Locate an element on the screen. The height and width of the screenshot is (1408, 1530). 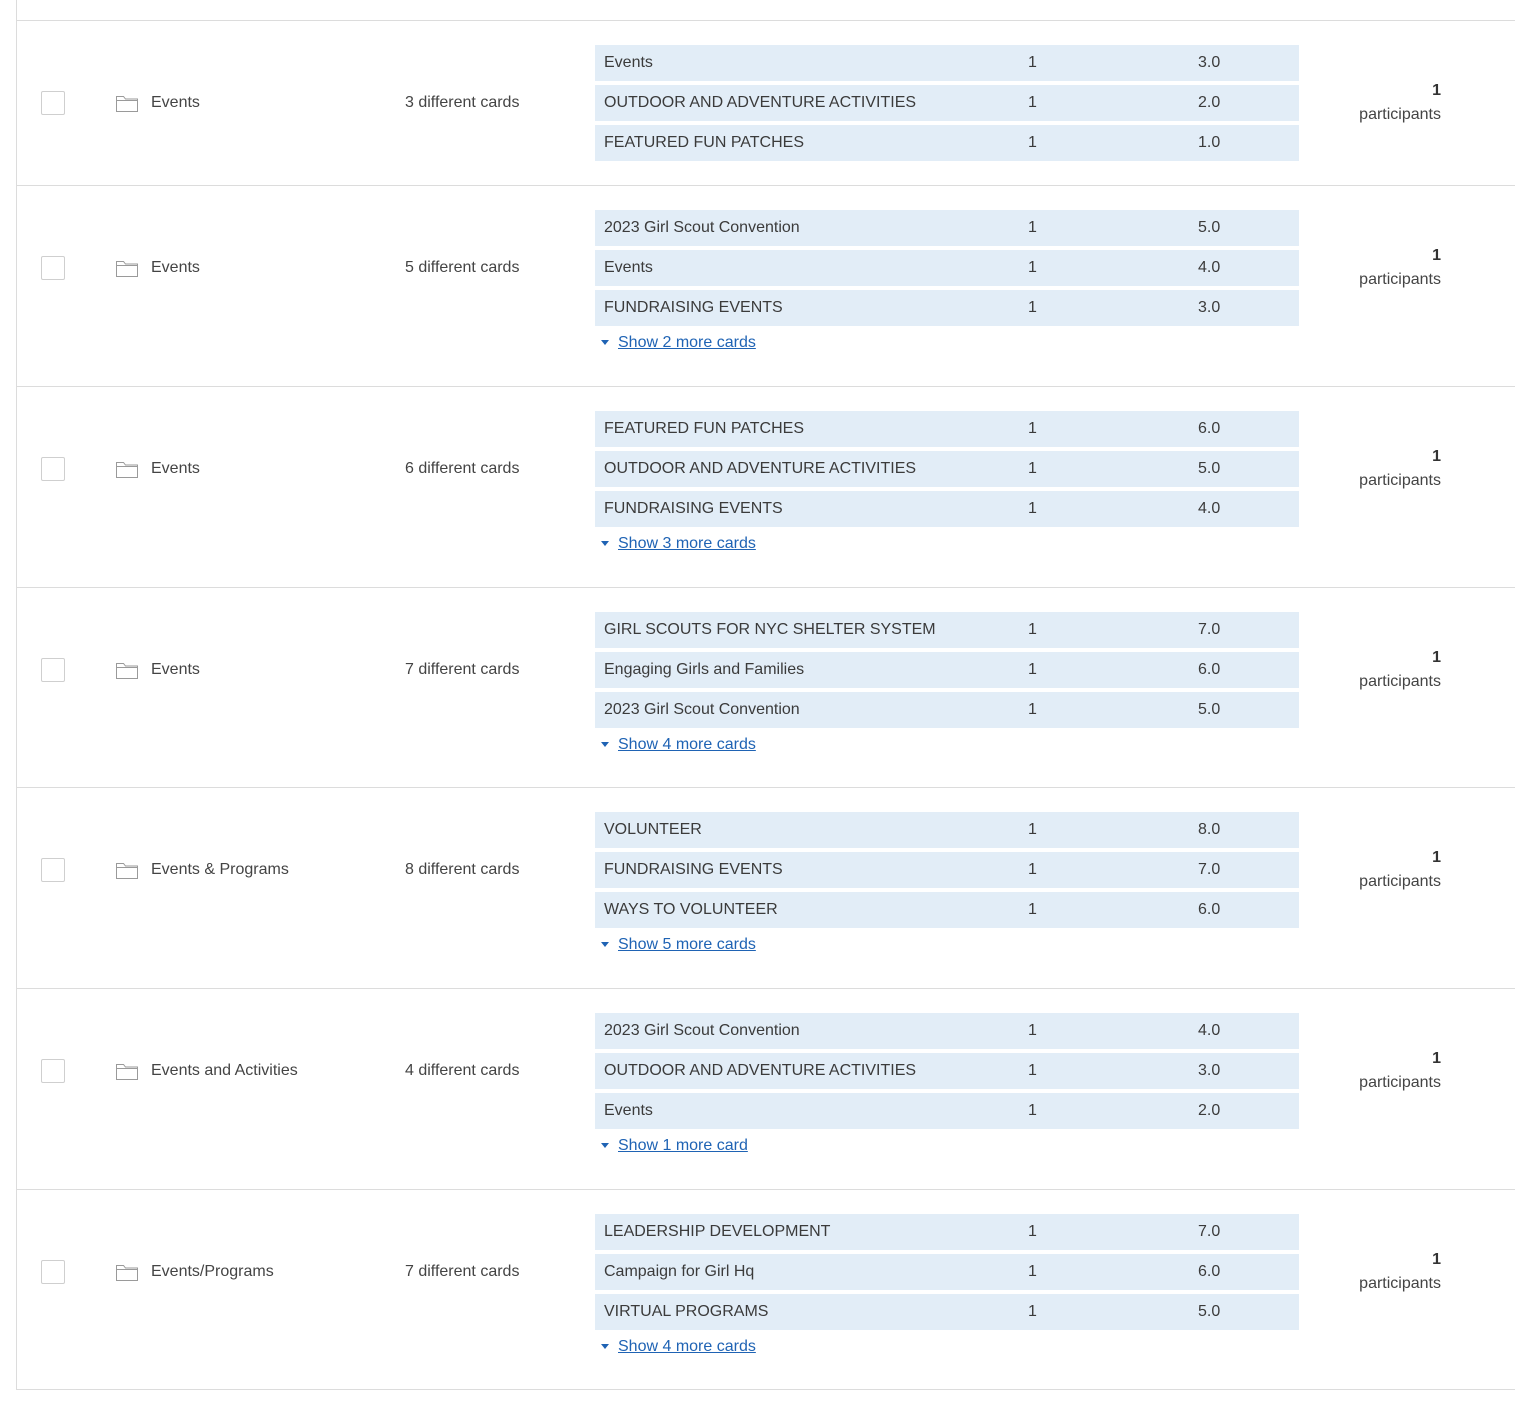
card-name: WAYS TO VOLUNTEER is located at coordinates (691, 909).